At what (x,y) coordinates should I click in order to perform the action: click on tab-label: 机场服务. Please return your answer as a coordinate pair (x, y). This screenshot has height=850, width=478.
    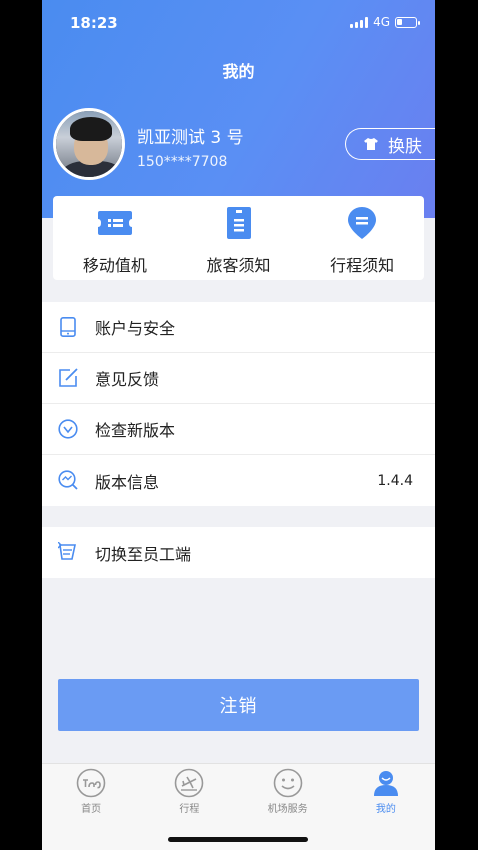
    Looking at the image, I should click on (287, 809).